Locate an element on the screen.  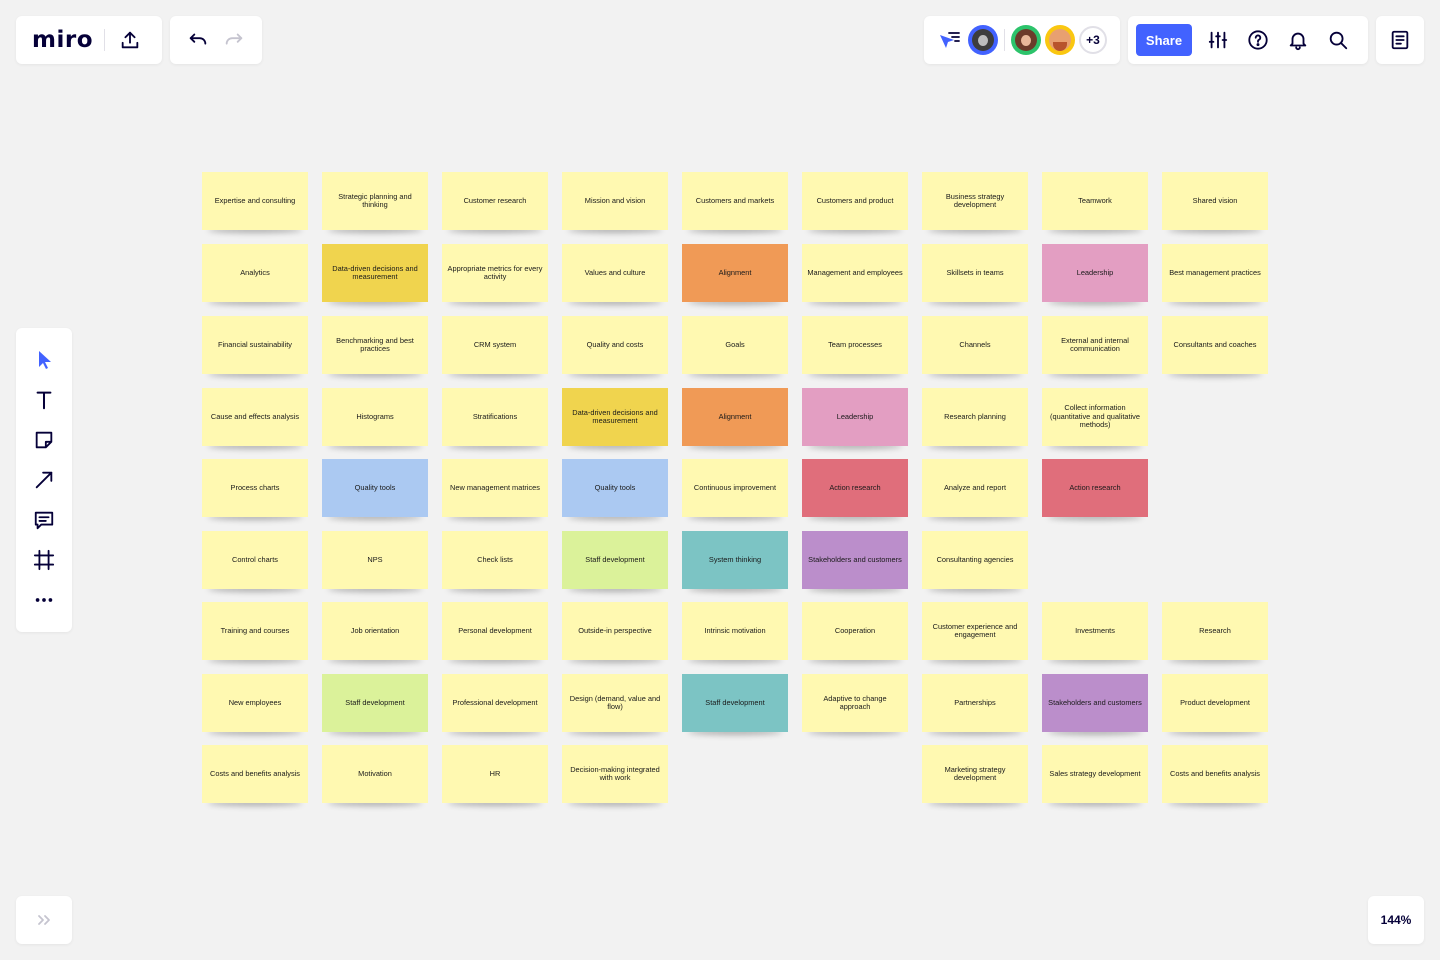
sticky-note: Analyze and report is located at coordinates (975, 488).